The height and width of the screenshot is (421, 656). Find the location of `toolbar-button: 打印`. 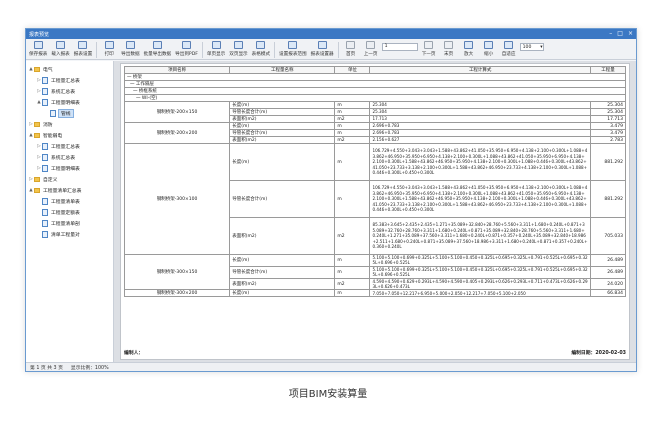

toolbar-button: 打印 is located at coordinates (109, 49).